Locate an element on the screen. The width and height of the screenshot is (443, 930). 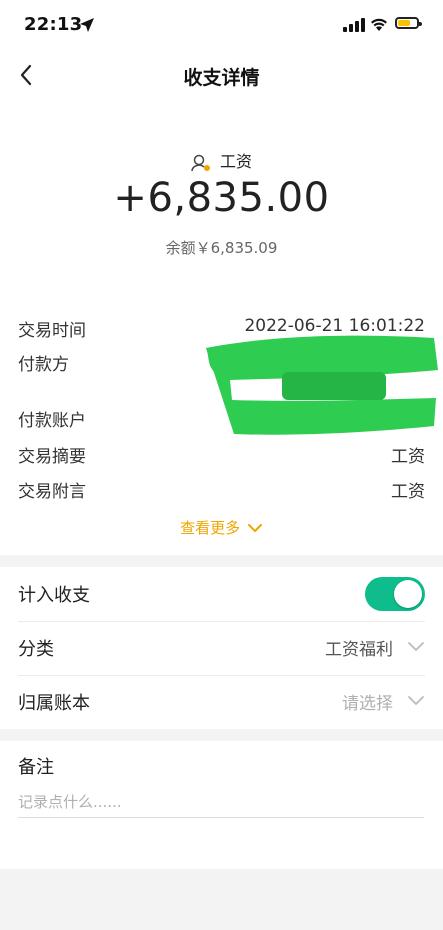
detail-value-summary: 工资 is located at coordinates (408, 457).